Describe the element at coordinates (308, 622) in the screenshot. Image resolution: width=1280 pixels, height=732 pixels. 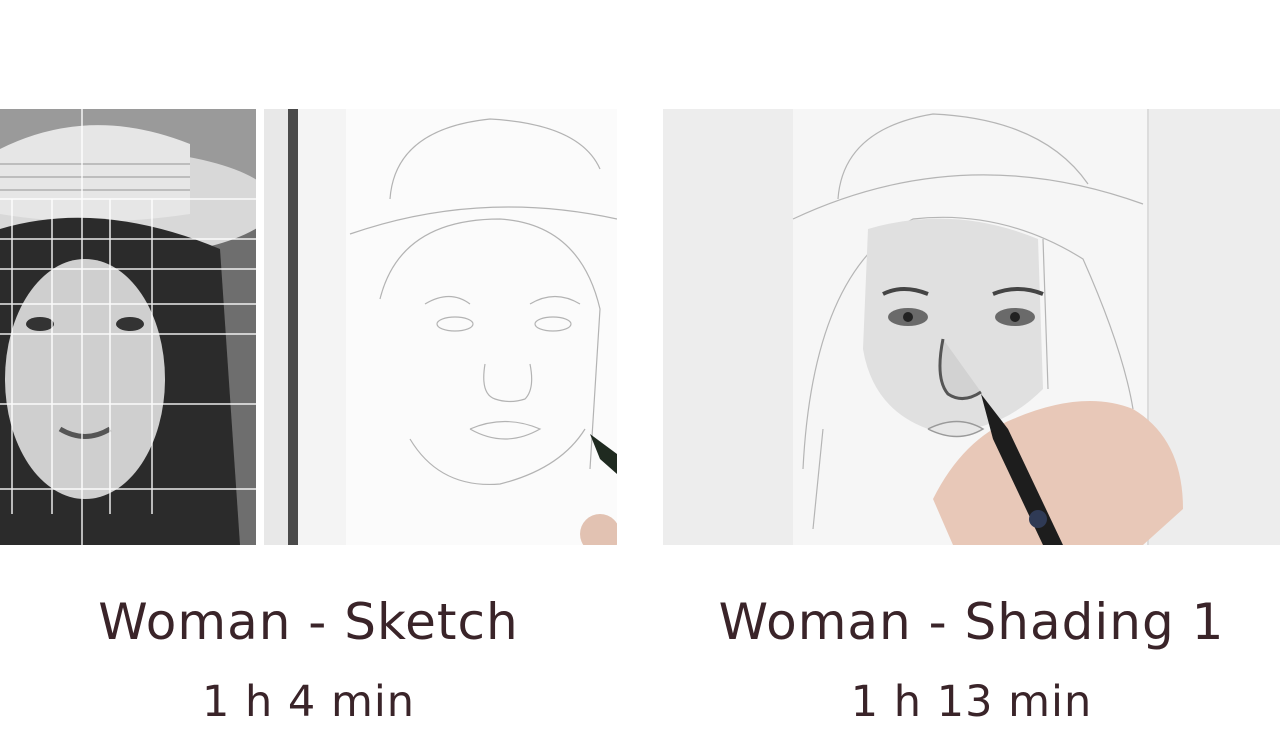
I see `lesson-title: Woman - Sketch` at that location.